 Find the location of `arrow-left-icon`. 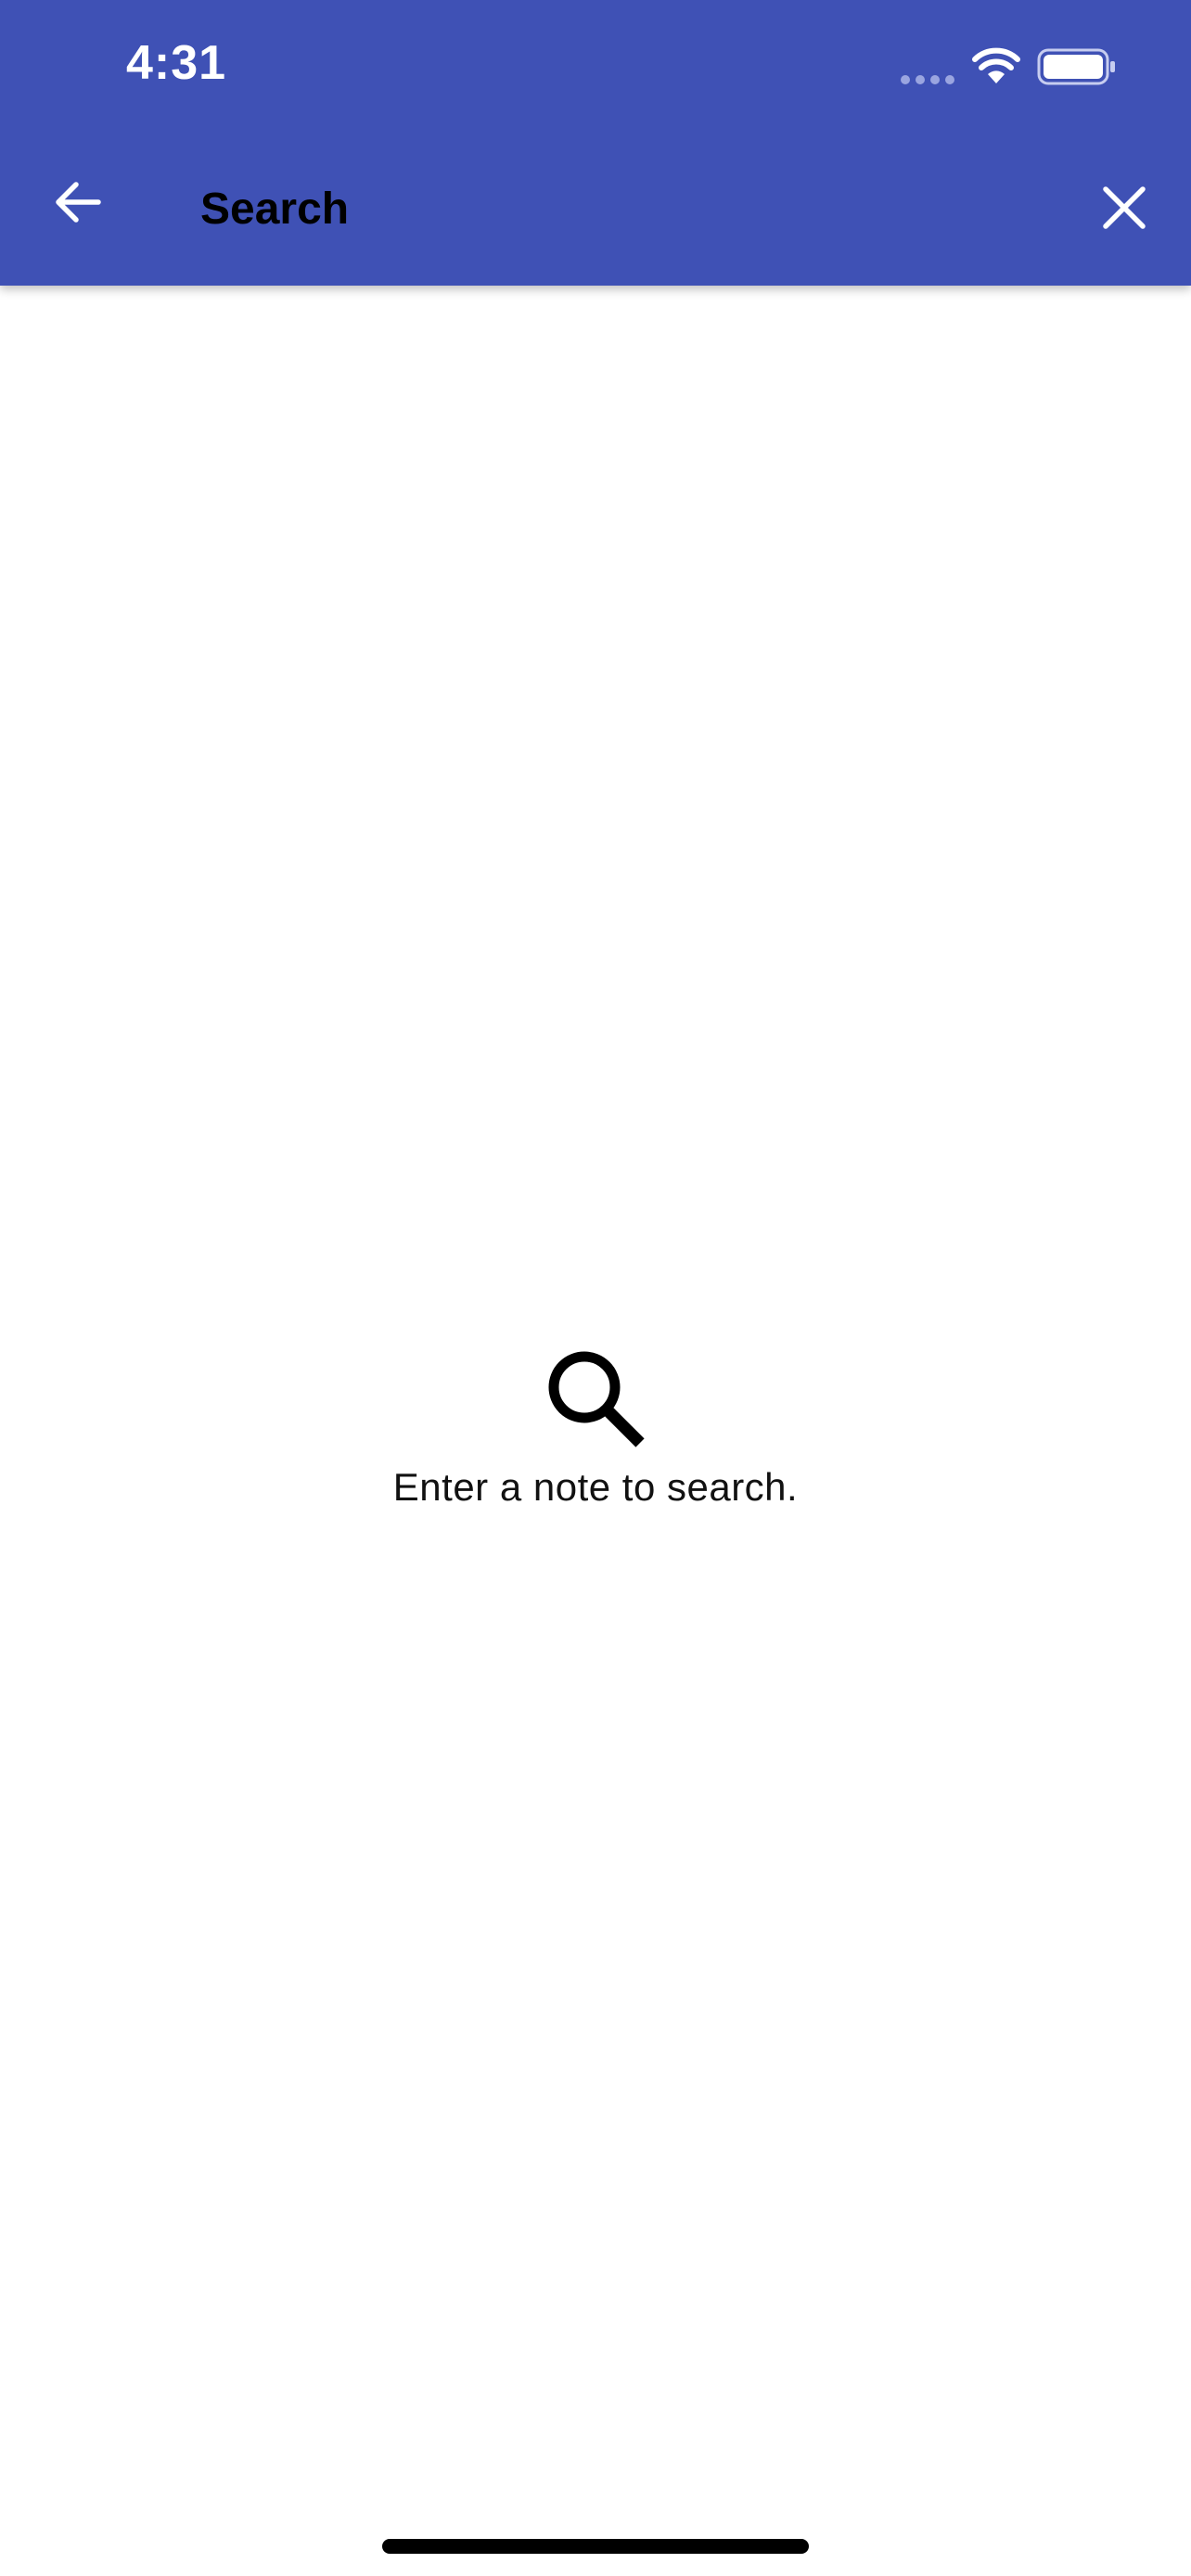

arrow-left-icon is located at coordinates (79, 202).